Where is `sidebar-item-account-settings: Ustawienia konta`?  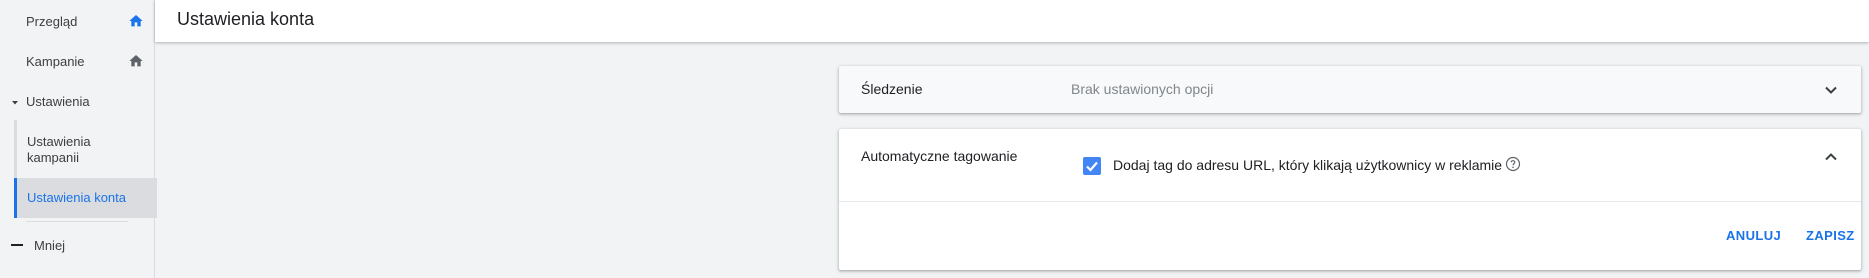
sidebar-item-account-settings: Ustawienia konta is located at coordinates (85, 198).